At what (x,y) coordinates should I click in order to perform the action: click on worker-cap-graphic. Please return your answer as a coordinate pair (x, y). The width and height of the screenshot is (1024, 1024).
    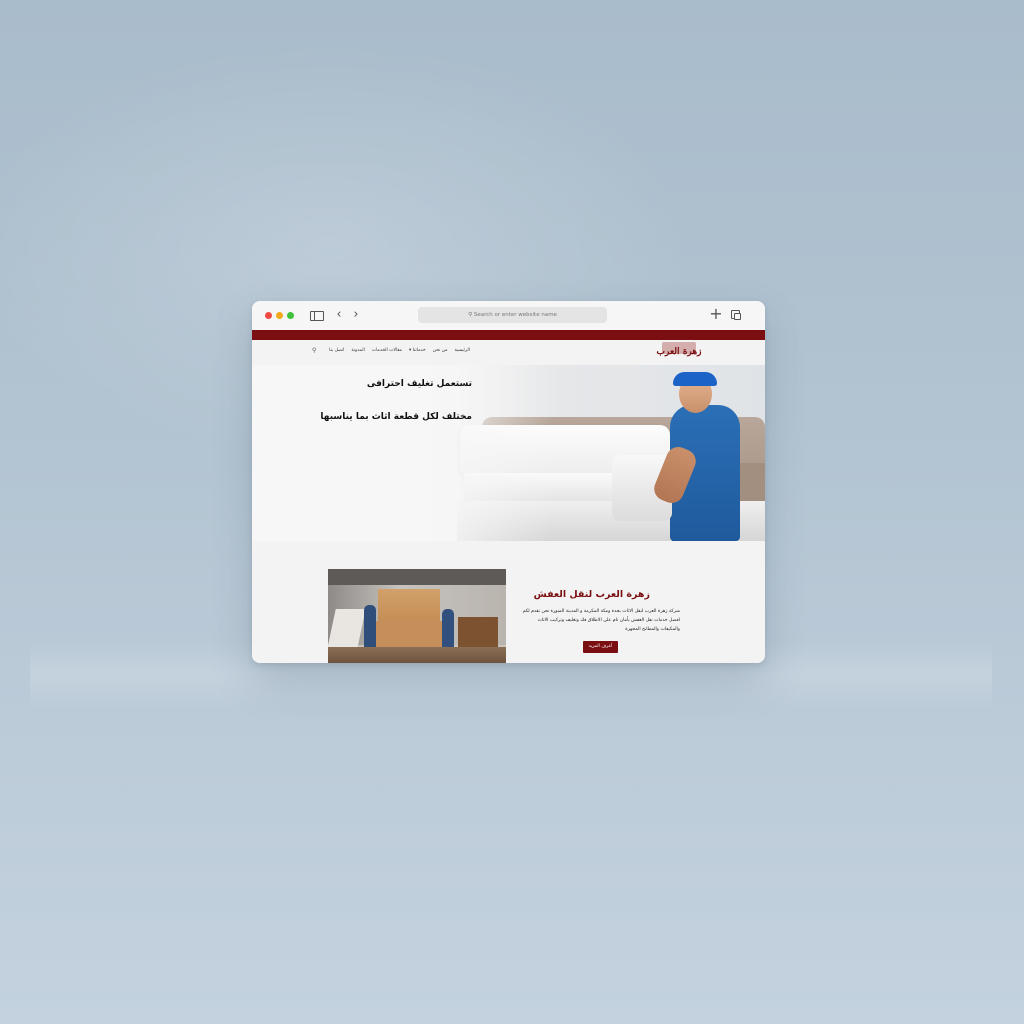
    Looking at the image, I should click on (695, 379).